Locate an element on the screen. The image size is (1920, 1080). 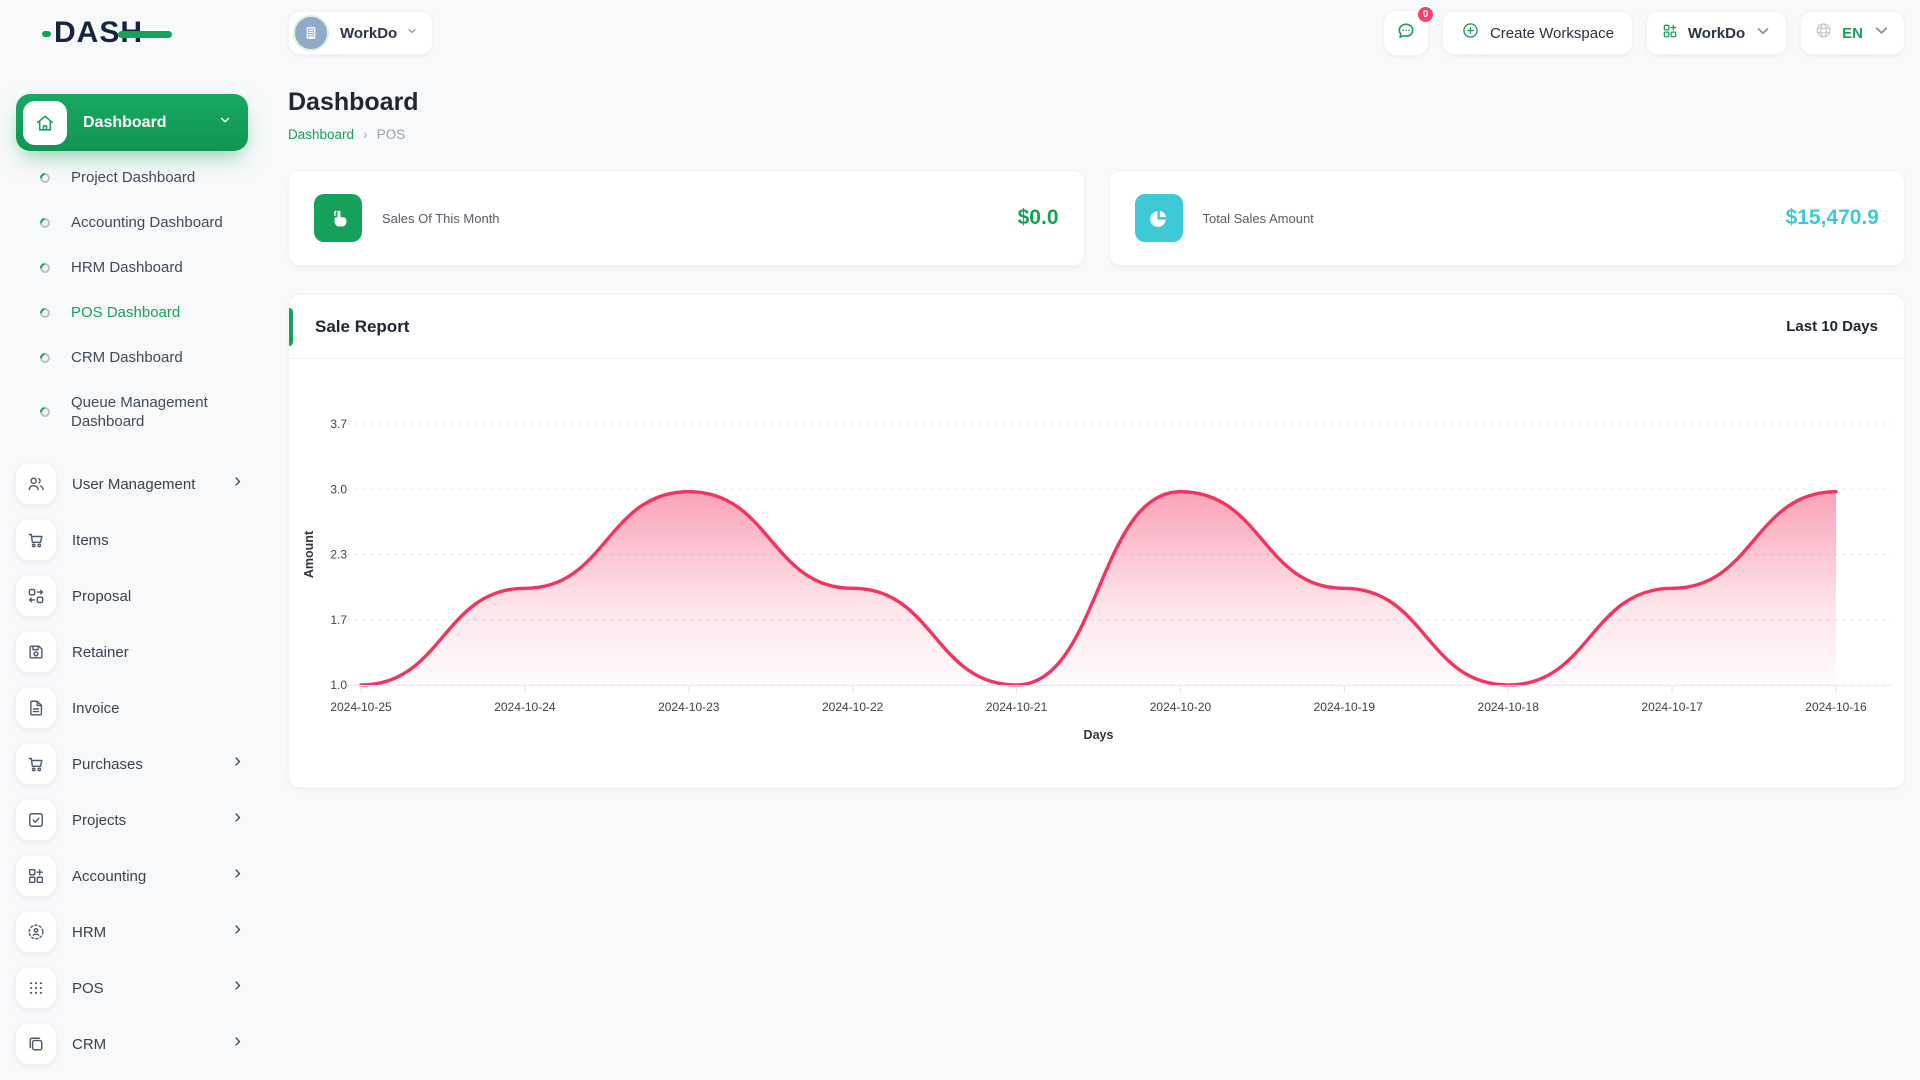
breadcrumb: Dashboard › POS is located at coordinates (1096, 134).